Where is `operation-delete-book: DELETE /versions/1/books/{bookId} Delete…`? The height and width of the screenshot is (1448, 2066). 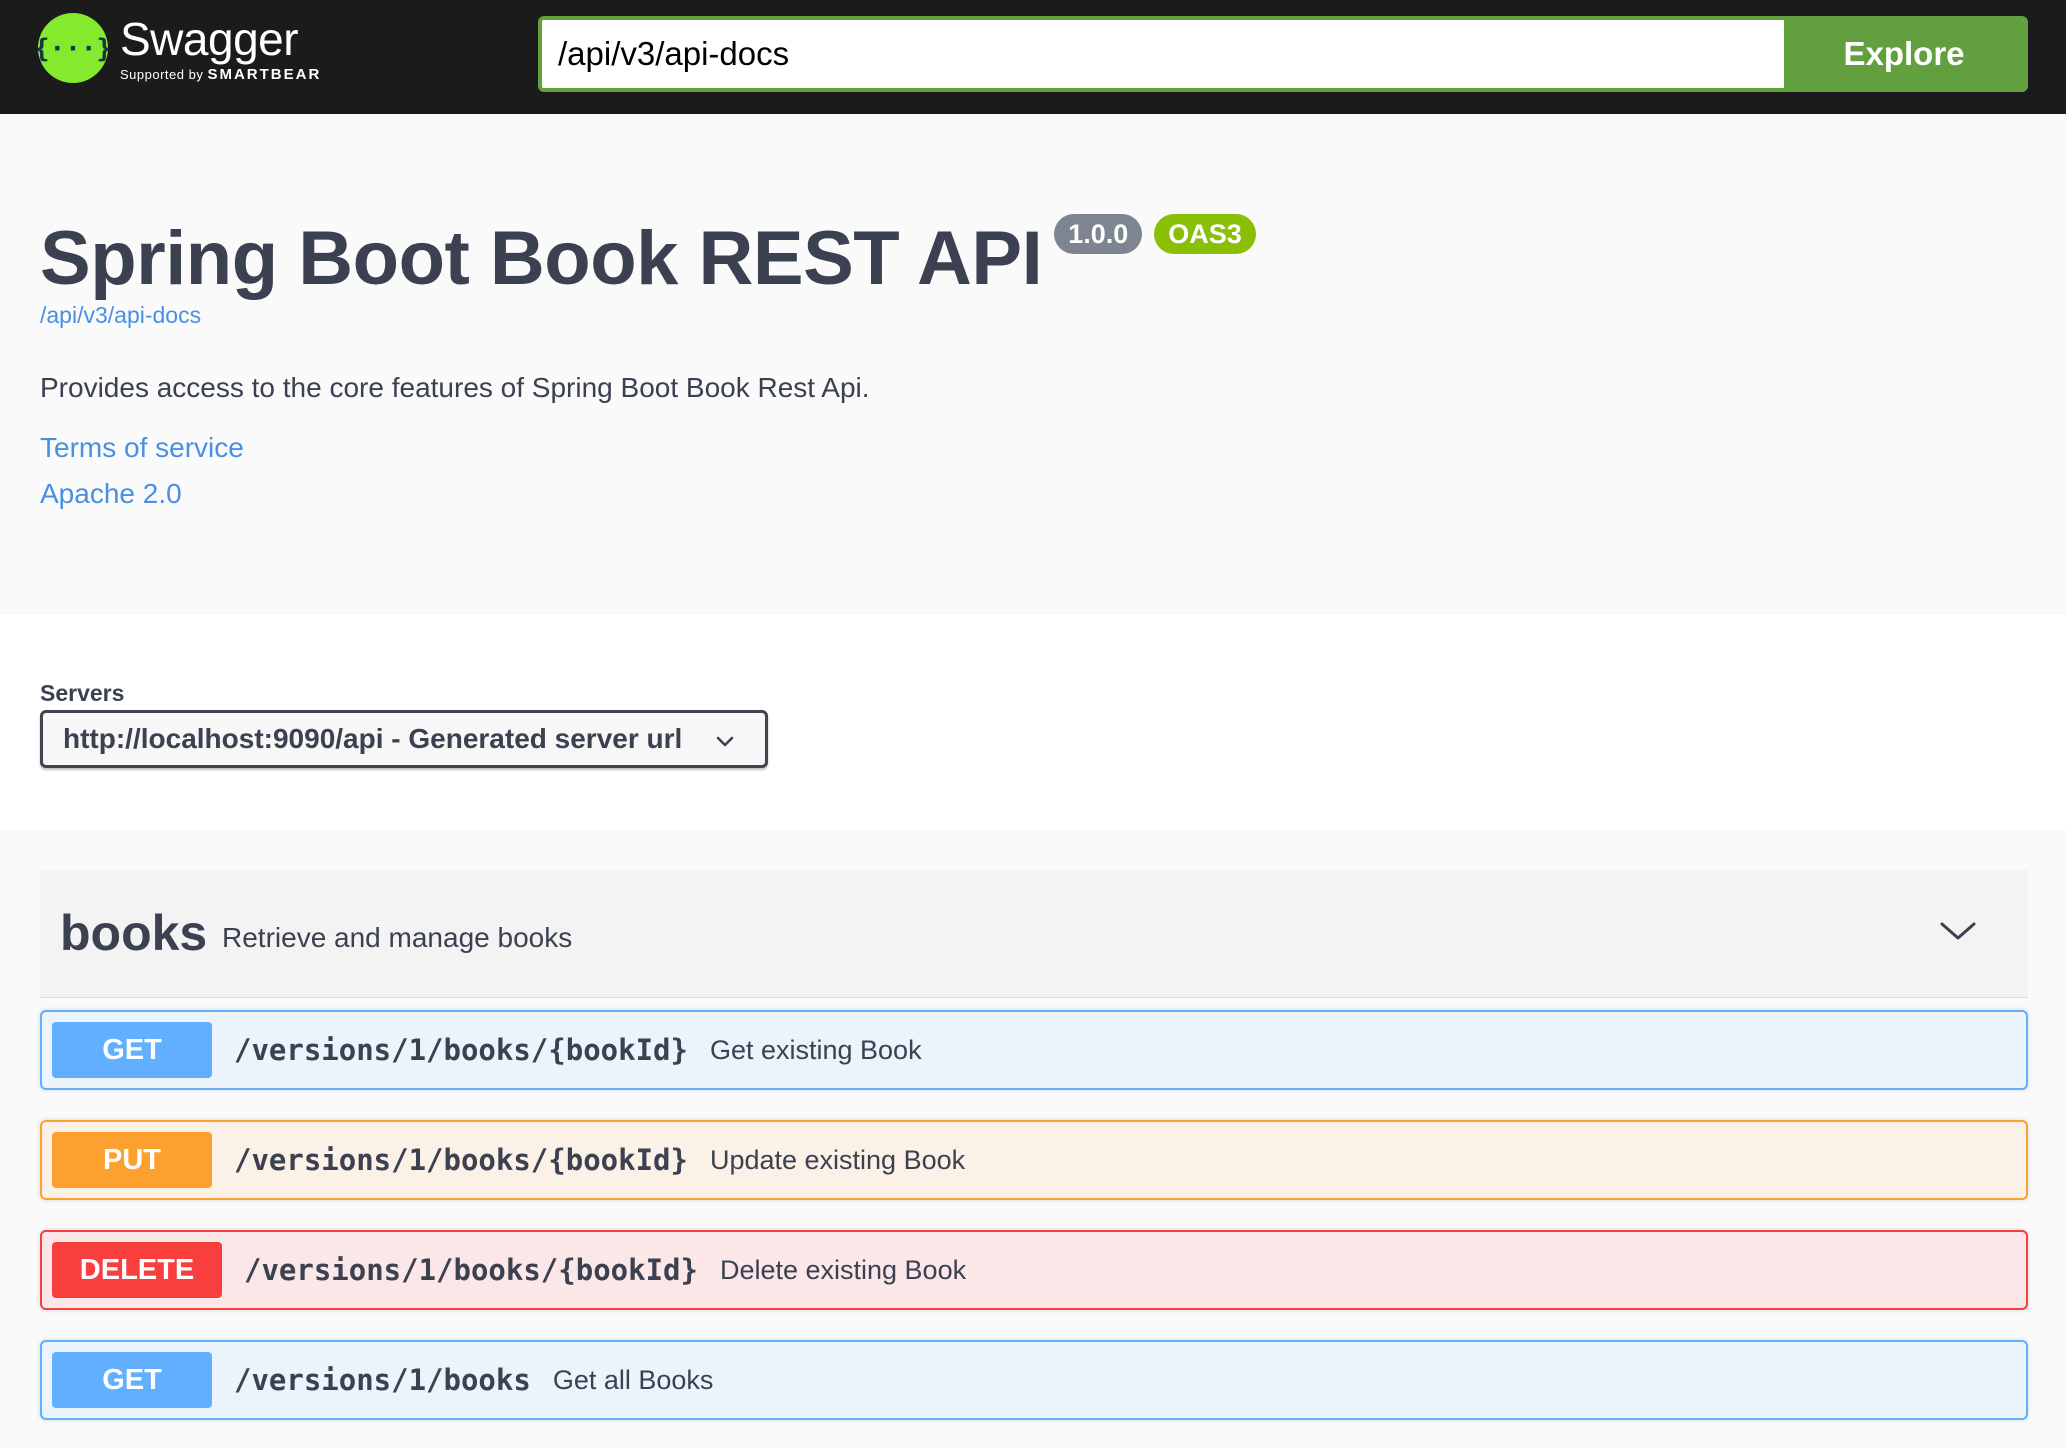
operation-delete-book: DELETE /versions/1/books/{bookId} Delete… is located at coordinates (1034, 1270).